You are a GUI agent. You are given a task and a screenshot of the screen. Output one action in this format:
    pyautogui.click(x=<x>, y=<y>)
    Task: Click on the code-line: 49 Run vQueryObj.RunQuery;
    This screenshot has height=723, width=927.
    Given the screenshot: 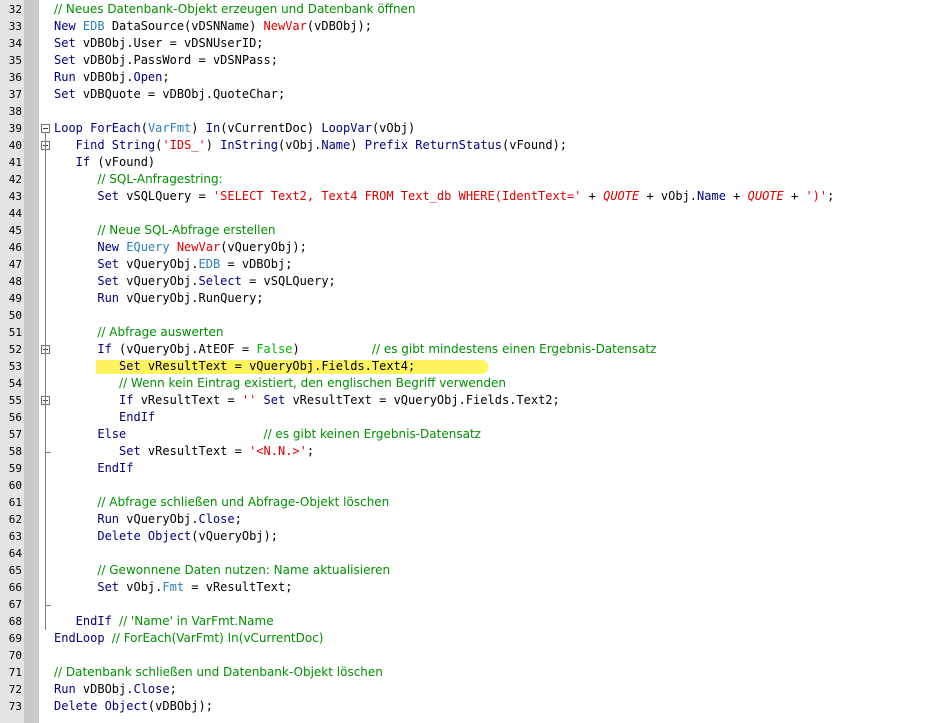 What is the action you would take?
    pyautogui.click(x=463, y=298)
    